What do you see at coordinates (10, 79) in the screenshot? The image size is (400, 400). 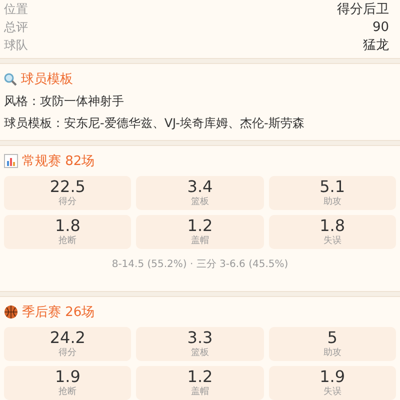 I see `search-icon` at bounding box center [10, 79].